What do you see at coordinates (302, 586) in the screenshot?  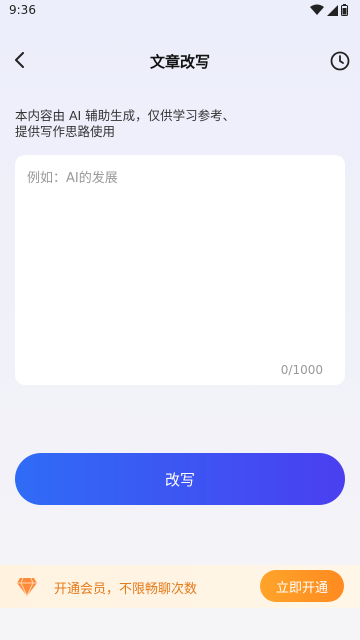 I see `open-vip-button: 立即开通` at bounding box center [302, 586].